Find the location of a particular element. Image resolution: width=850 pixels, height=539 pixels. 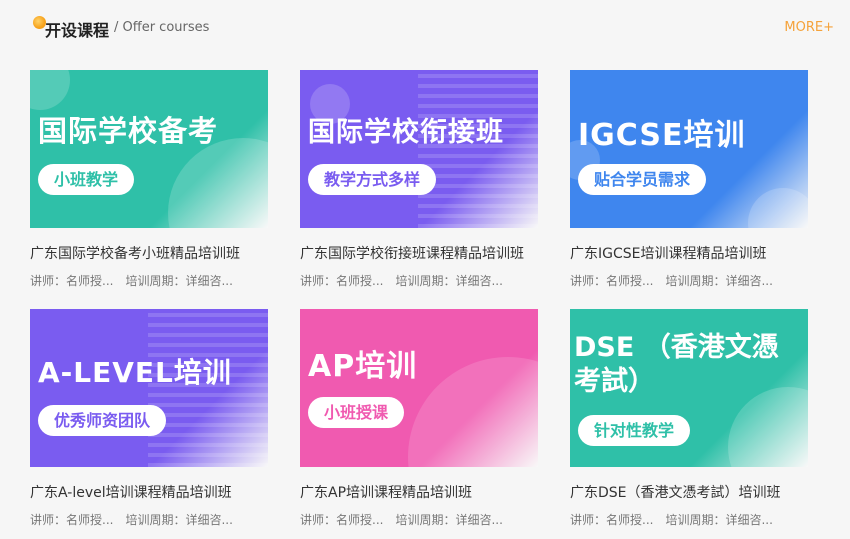

banner-tag: 优秀师资团队 is located at coordinates (102, 420).